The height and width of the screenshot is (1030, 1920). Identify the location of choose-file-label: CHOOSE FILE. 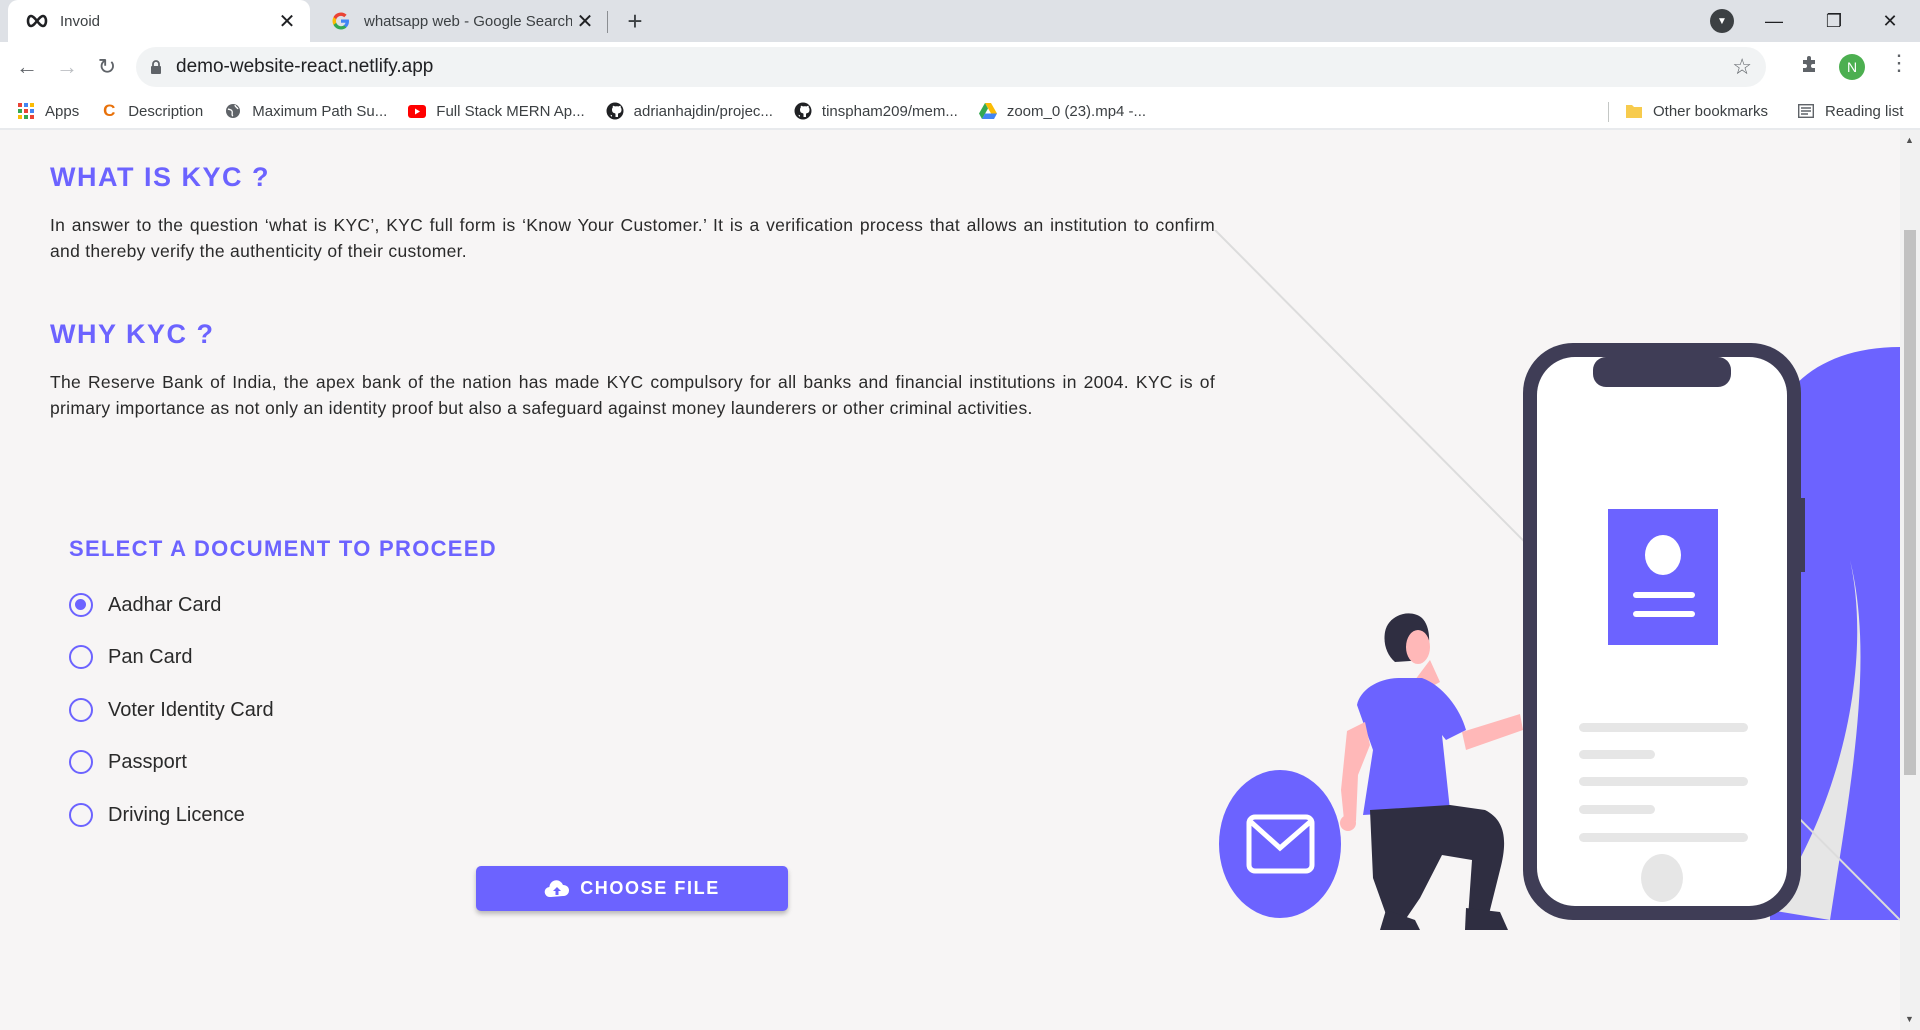
(650, 888).